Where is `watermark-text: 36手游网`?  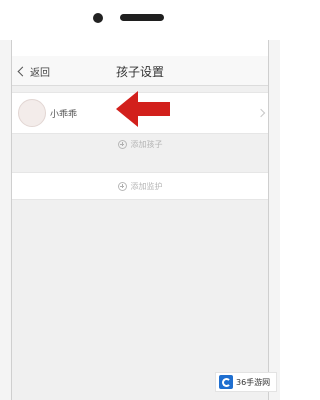
watermark-text: 36手游网 is located at coordinates (253, 382).